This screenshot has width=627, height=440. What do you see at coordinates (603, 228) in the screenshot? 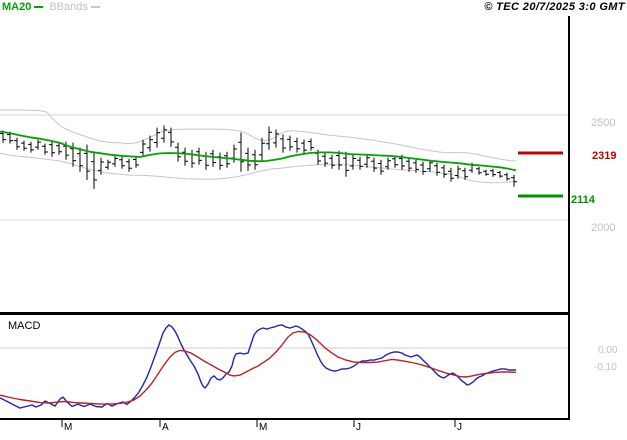
I see `y-axis-label-2000: 2000` at bounding box center [603, 228].